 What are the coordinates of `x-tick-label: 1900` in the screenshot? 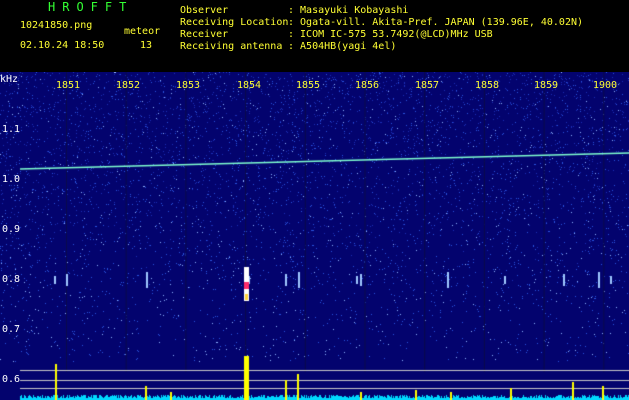 It's located at (605, 85).